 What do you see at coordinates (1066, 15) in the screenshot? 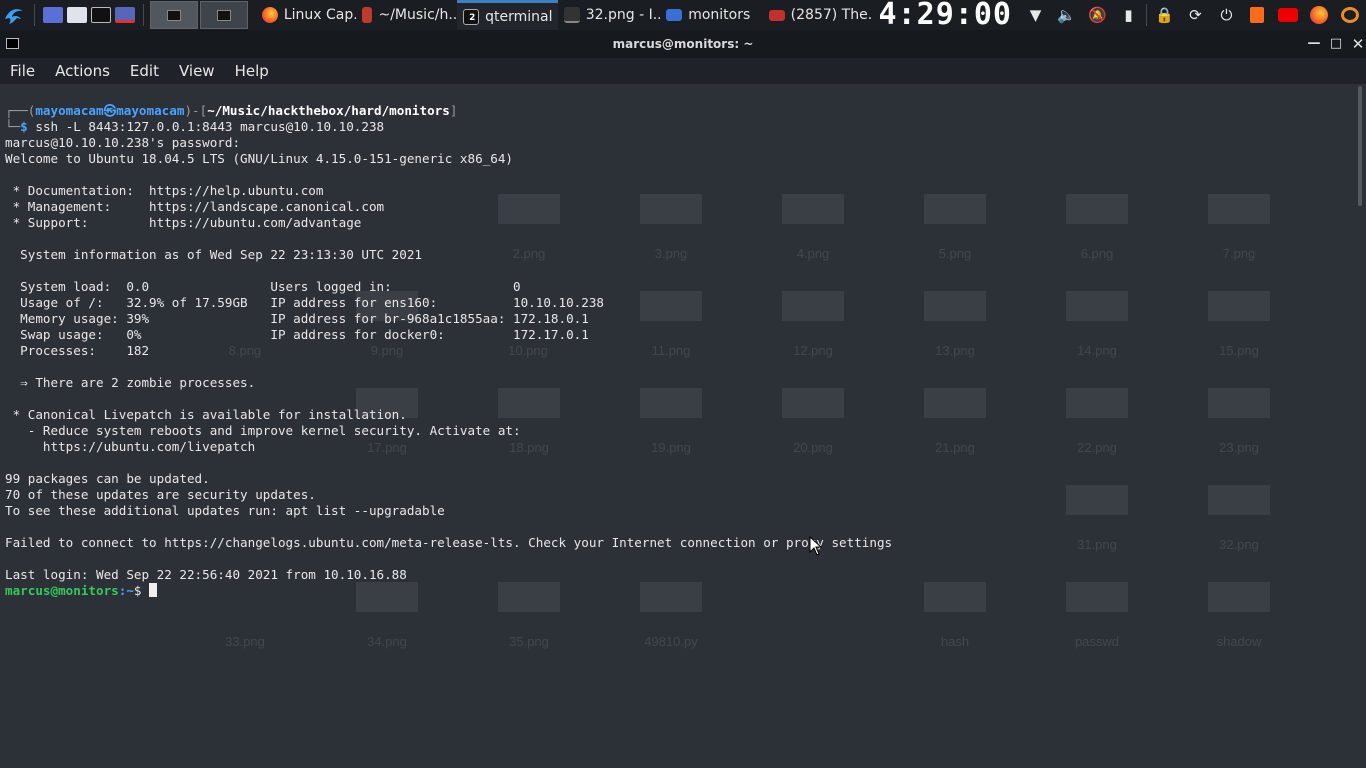
I see `volume-icon: 🔈` at bounding box center [1066, 15].